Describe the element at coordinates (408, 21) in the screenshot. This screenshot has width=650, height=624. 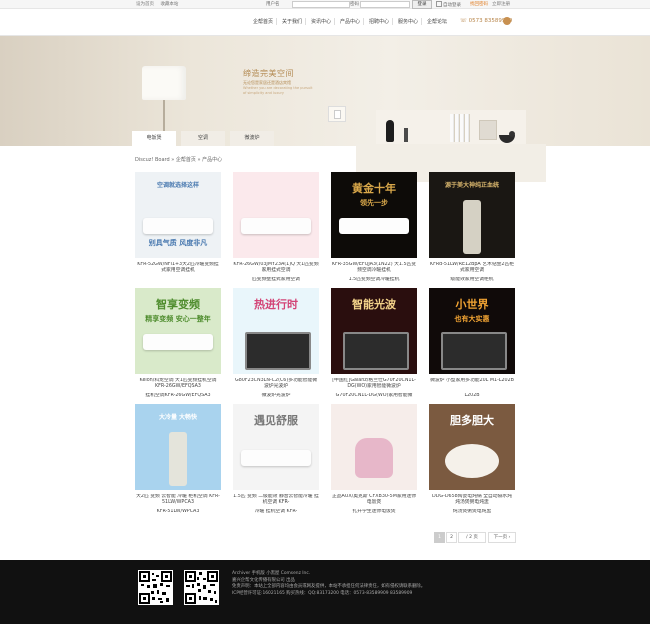
I see `nav-item-service: 服务中心` at that location.